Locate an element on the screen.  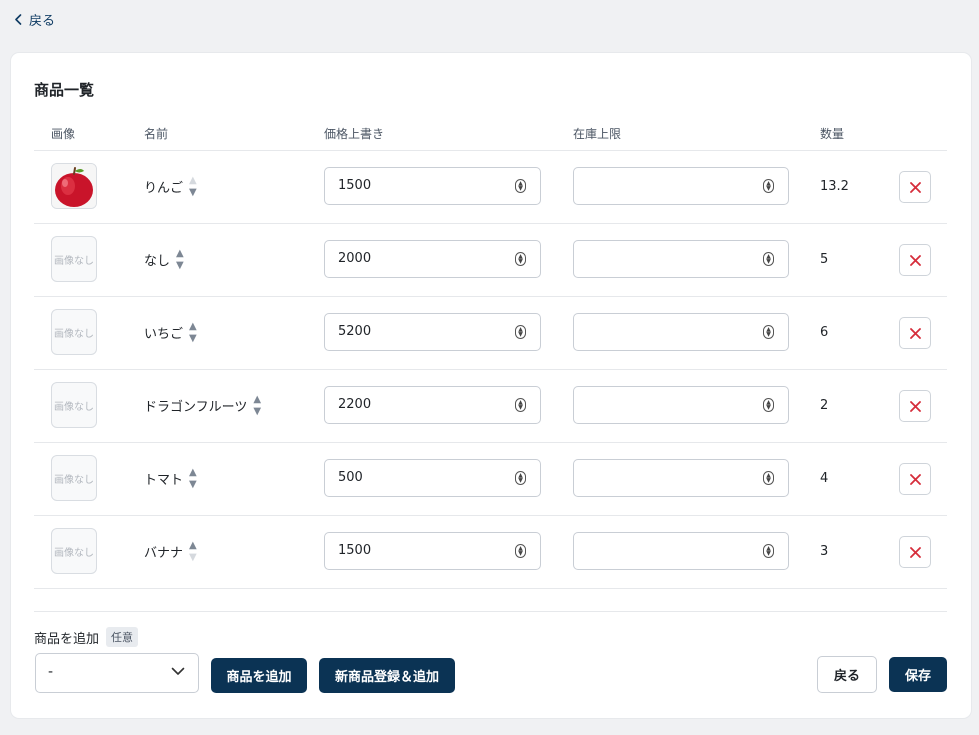
table-row: りんご ▲ ▼ 1500 ▲ ▼ ▲ ▼ 13.2 is located at coordinates (490, 187).